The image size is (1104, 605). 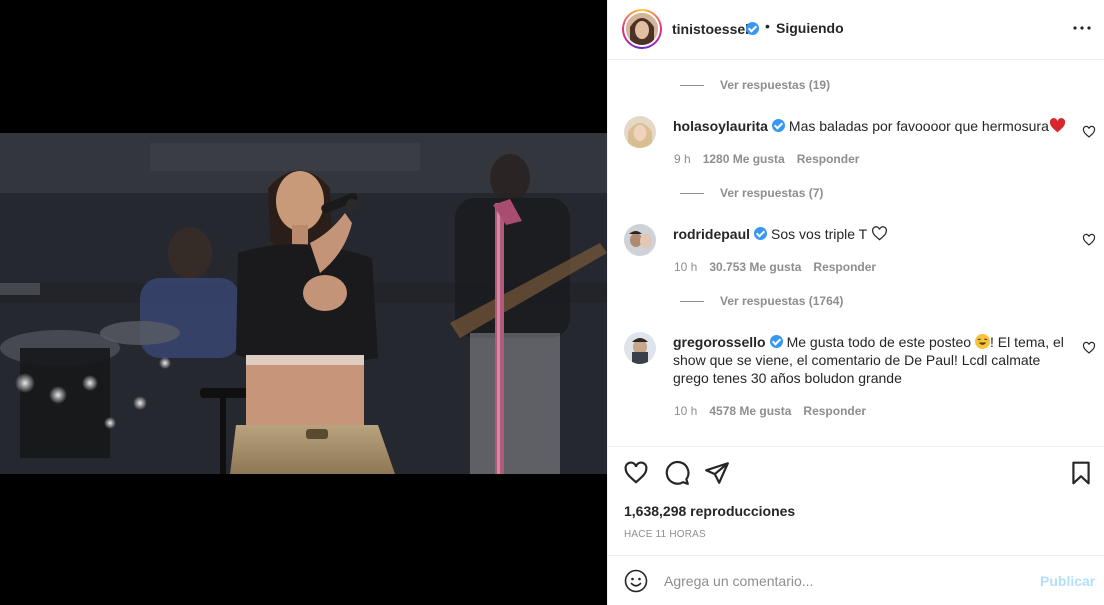 I want to click on comment-input, so click(x=844, y=581).